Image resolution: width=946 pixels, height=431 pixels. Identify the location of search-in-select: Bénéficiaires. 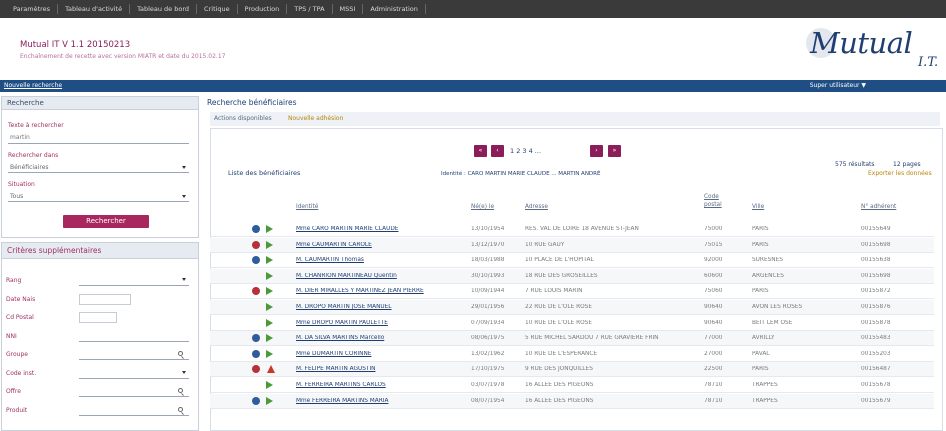
(98, 168).